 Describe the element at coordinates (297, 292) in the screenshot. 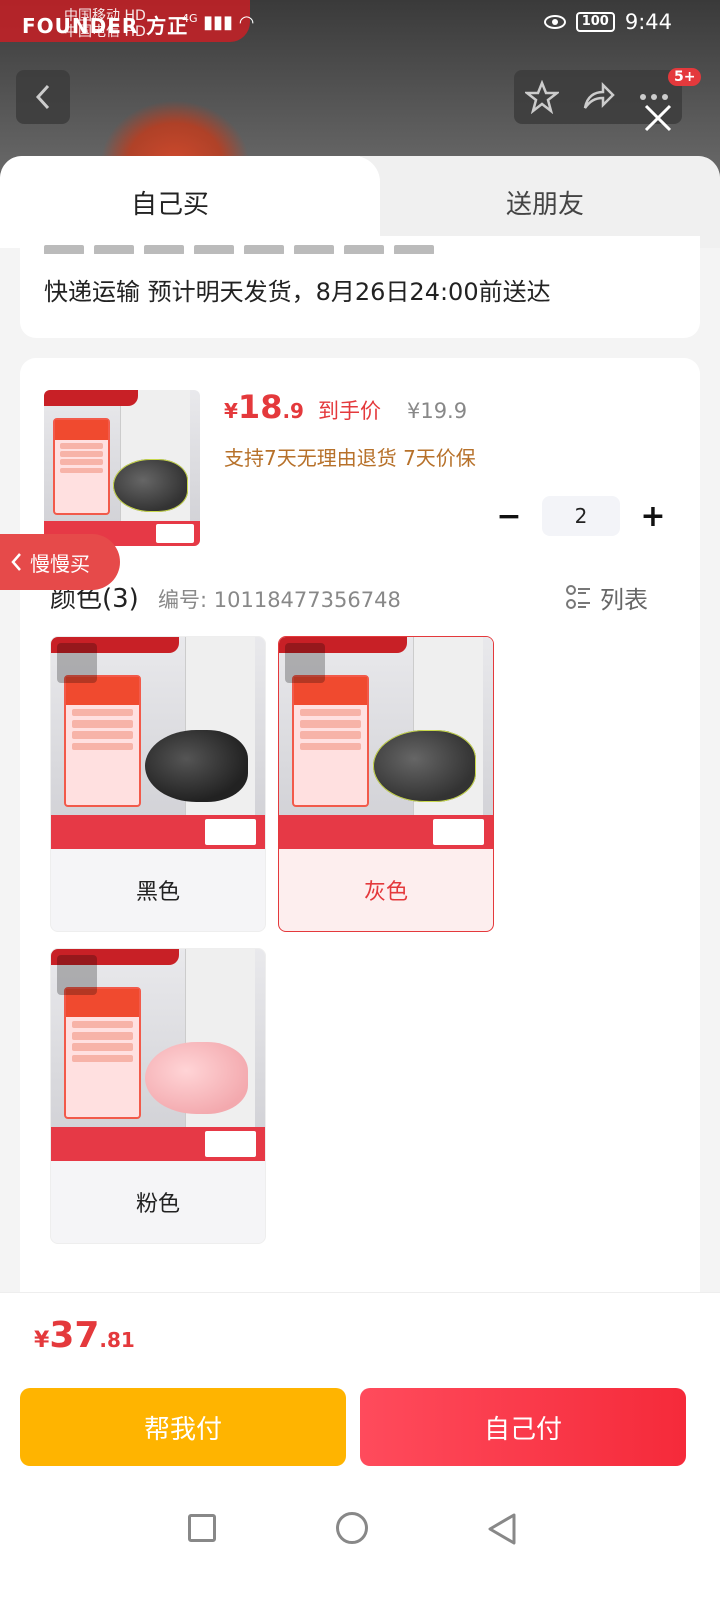

I see `delivery-info: 快递运输 预计明天发货，8月26日24:00前送达` at that location.